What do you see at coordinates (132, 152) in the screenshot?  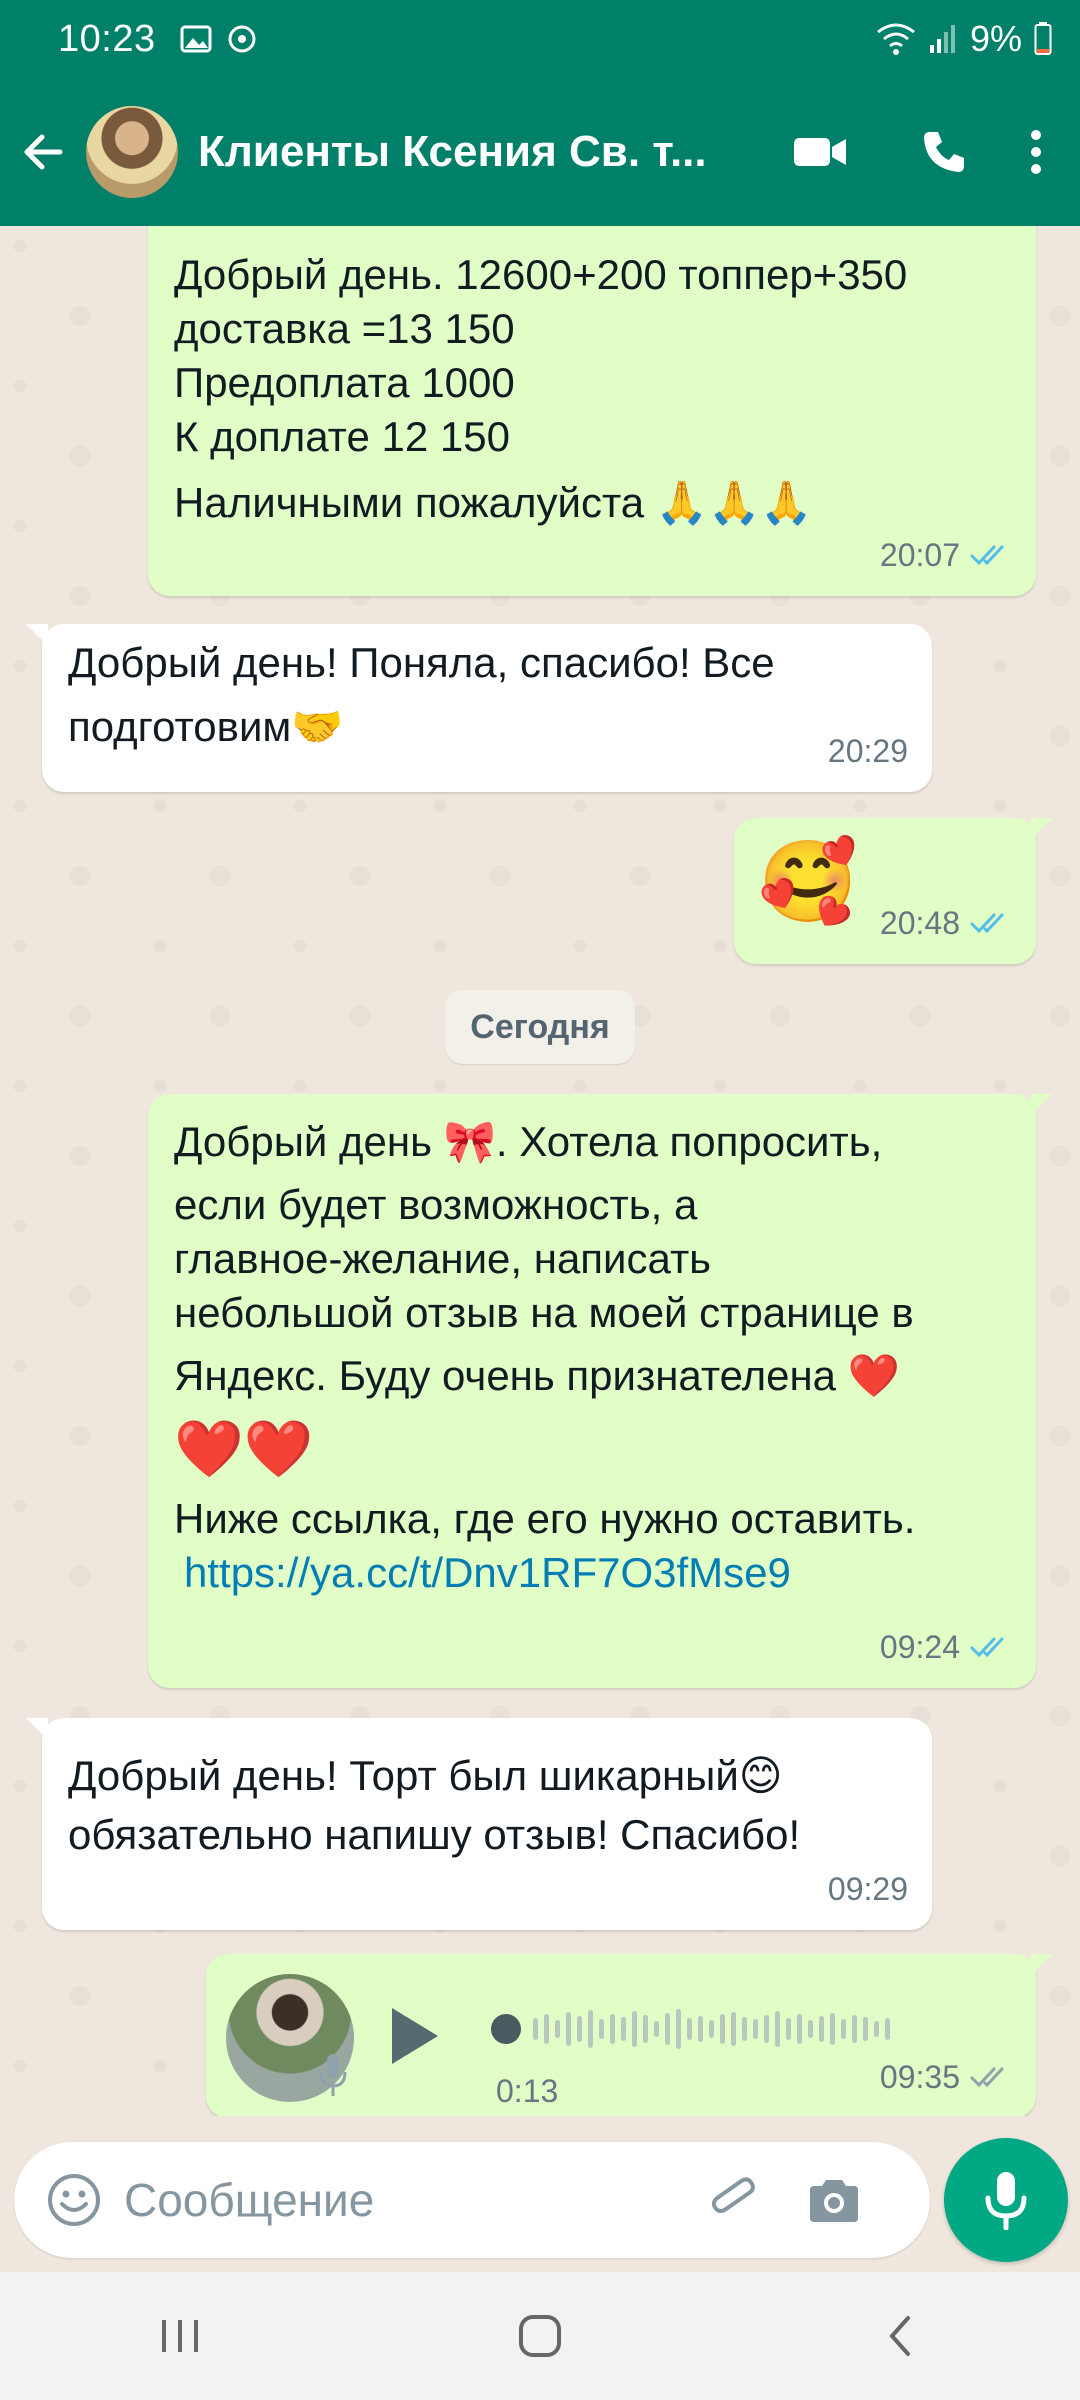 I see `contact-avatar` at bounding box center [132, 152].